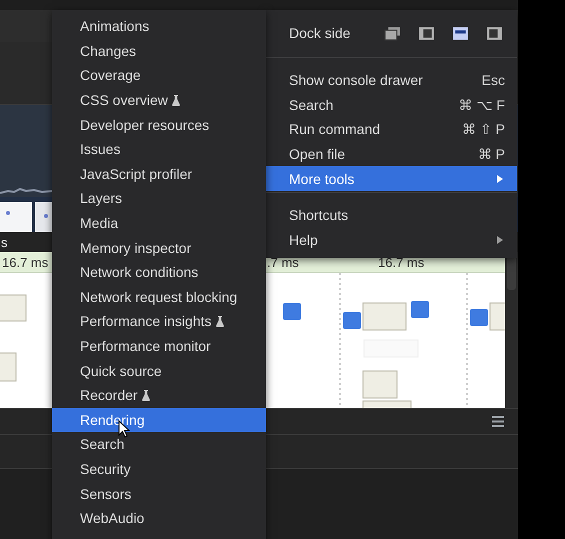 This screenshot has width=565, height=539. What do you see at coordinates (159, 149) in the screenshot?
I see `menu-item: Issues` at bounding box center [159, 149].